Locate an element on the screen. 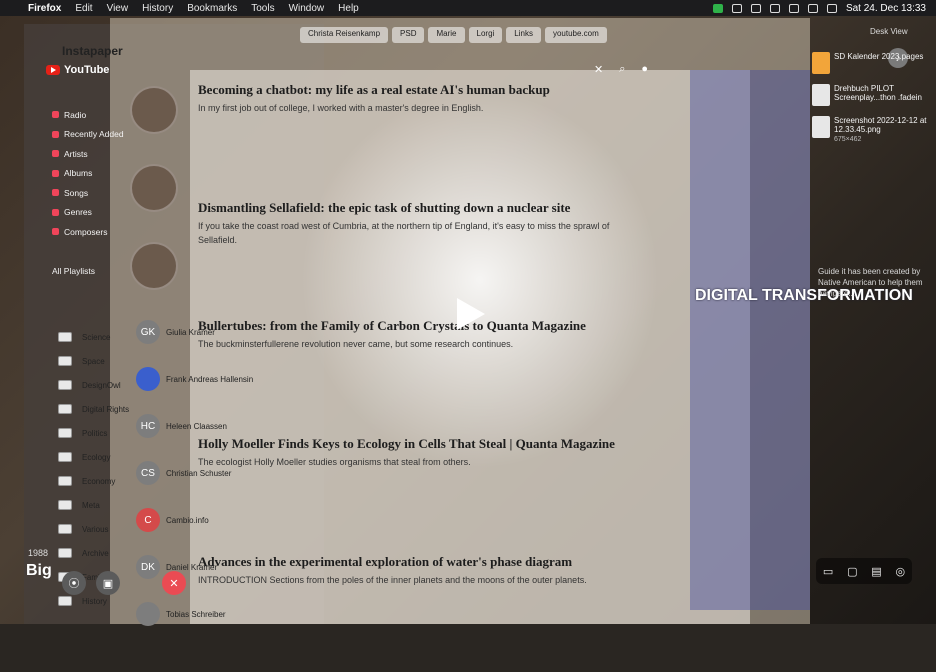 Image resolution: width=936 pixels, height=672 pixels. folder-item: Various is located at coordinates (93, 529).